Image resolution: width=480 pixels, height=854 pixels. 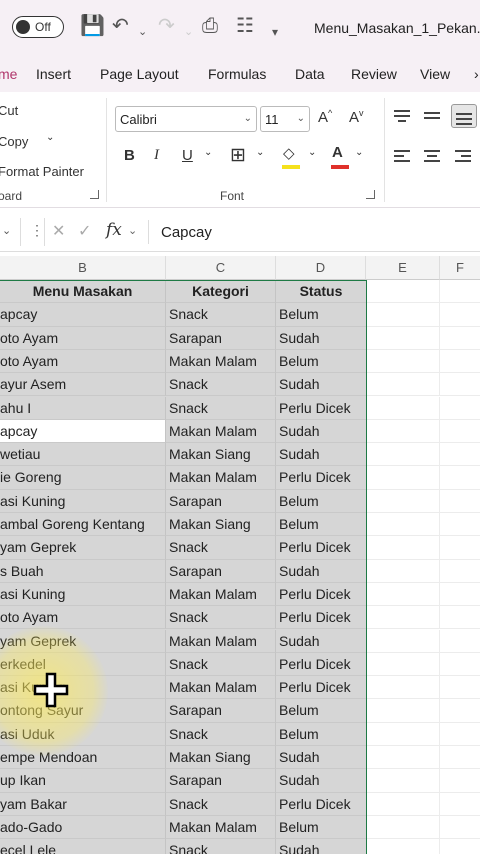 I want to click on clipboard-launcher-icon, so click(x=94, y=194).